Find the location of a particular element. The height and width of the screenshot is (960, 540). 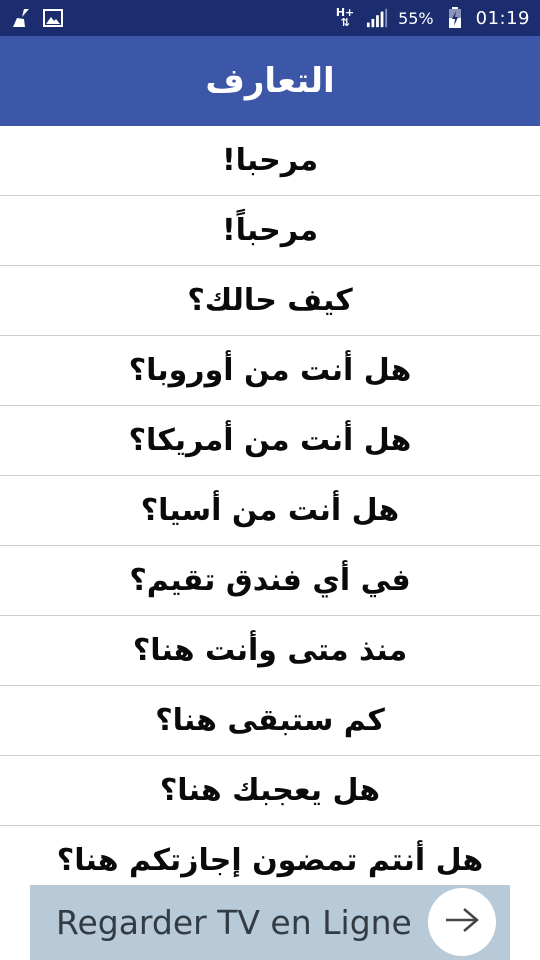

ad-banner: Regarder TV en Ligne is located at coordinates (270, 922).